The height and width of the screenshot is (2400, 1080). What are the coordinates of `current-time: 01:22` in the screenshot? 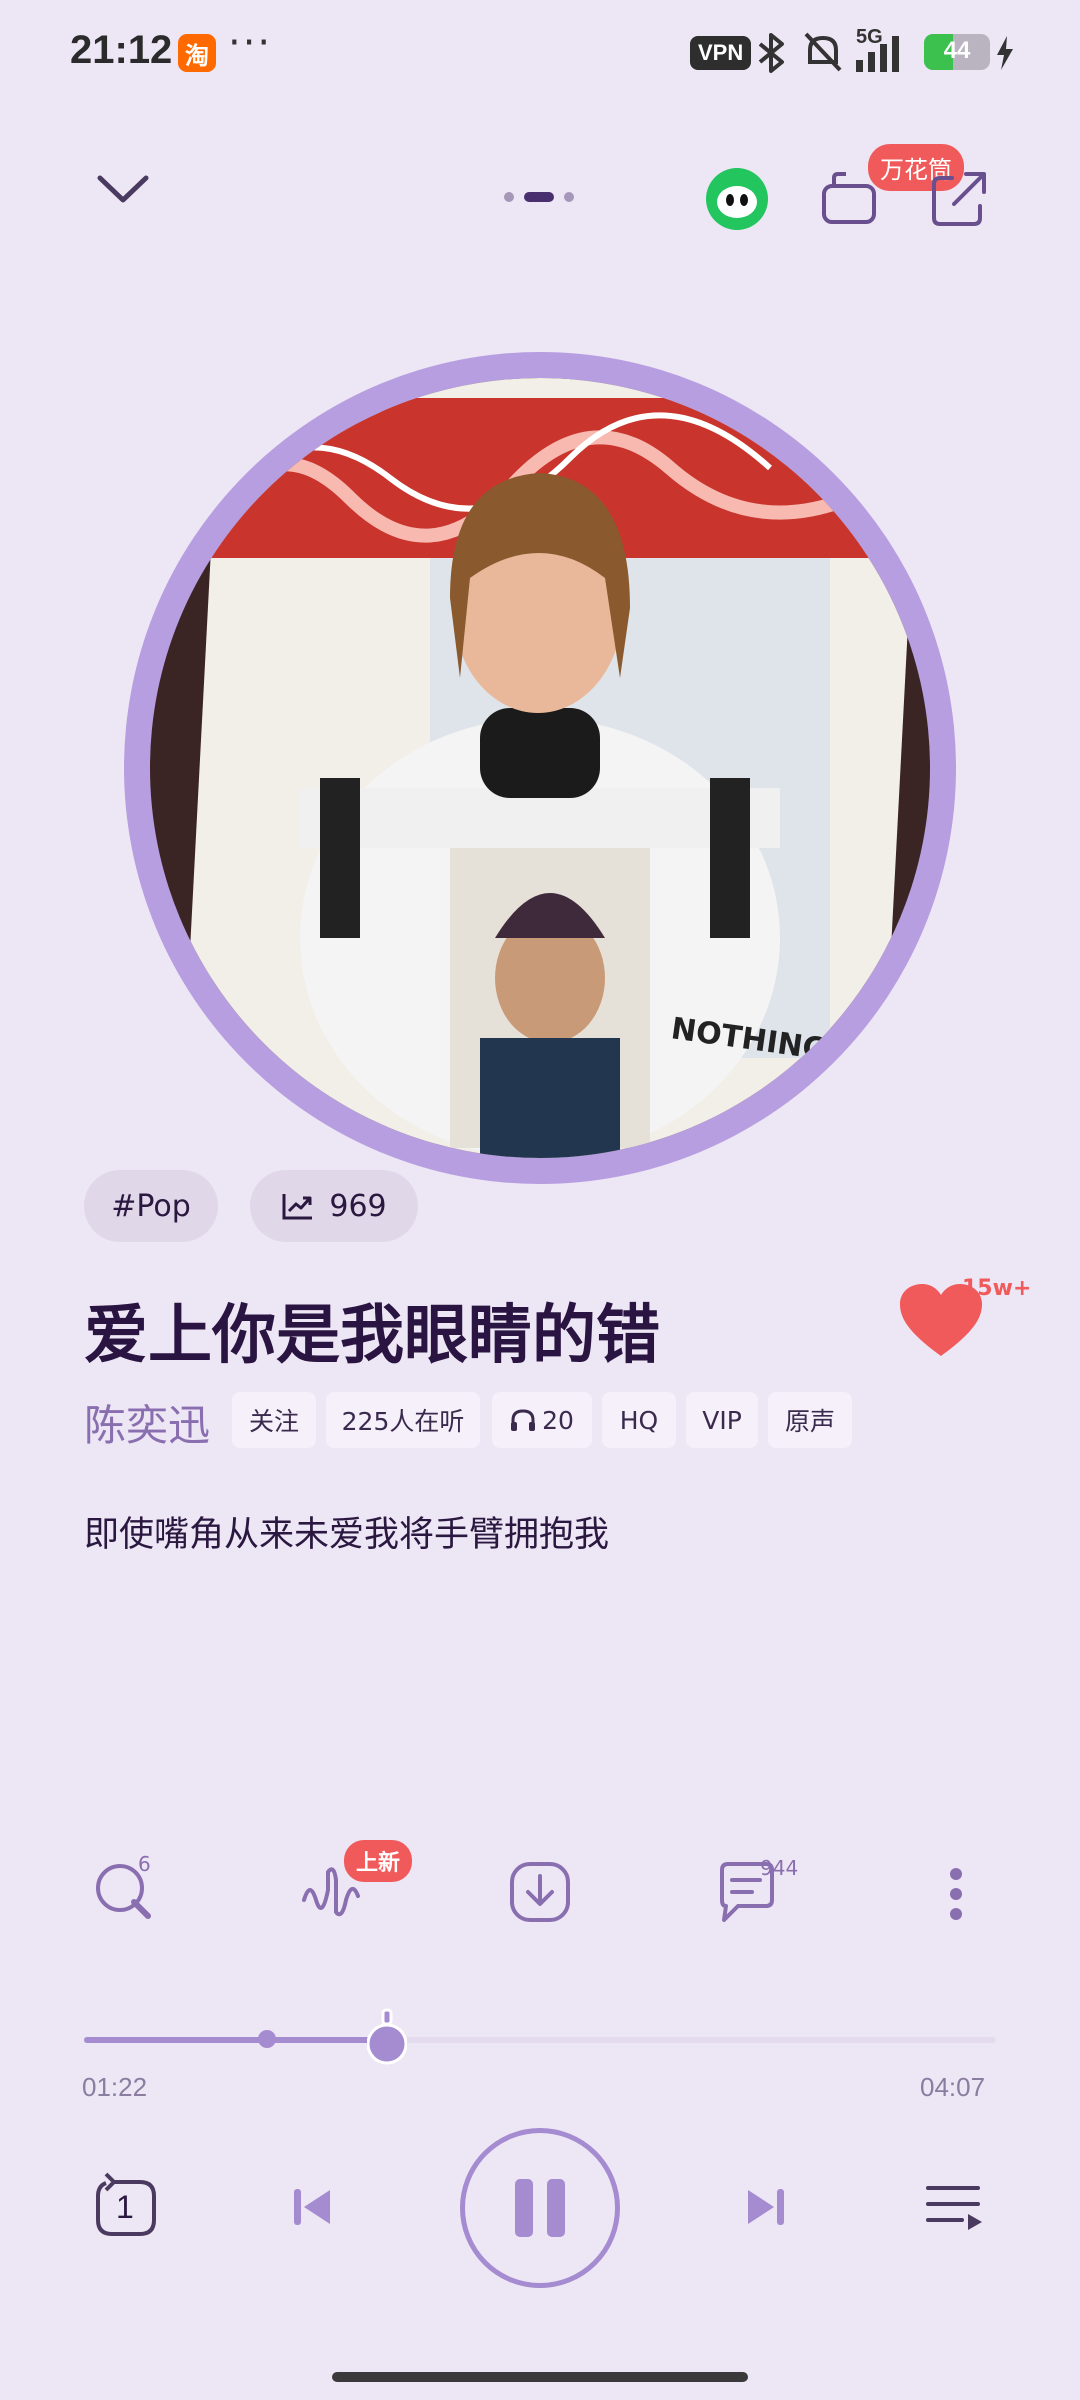 It's located at (115, 2087).